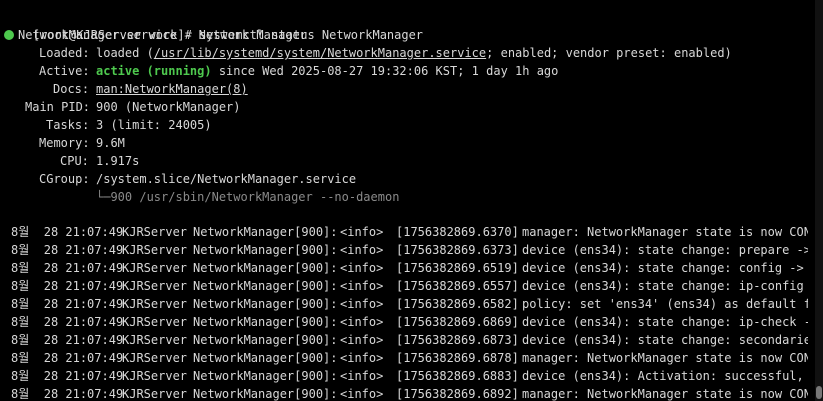  What do you see at coordinates (819, 392) in the screenshot?
I see `scrollbar-thumb` at bounding box center [819, 392].